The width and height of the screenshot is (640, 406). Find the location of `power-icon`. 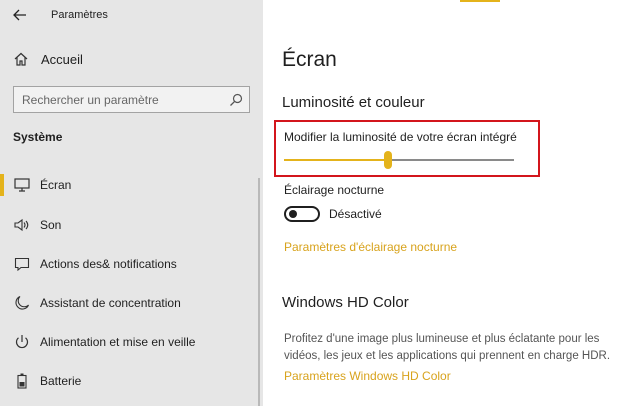

power-icon is located at coordinates (22, 342).